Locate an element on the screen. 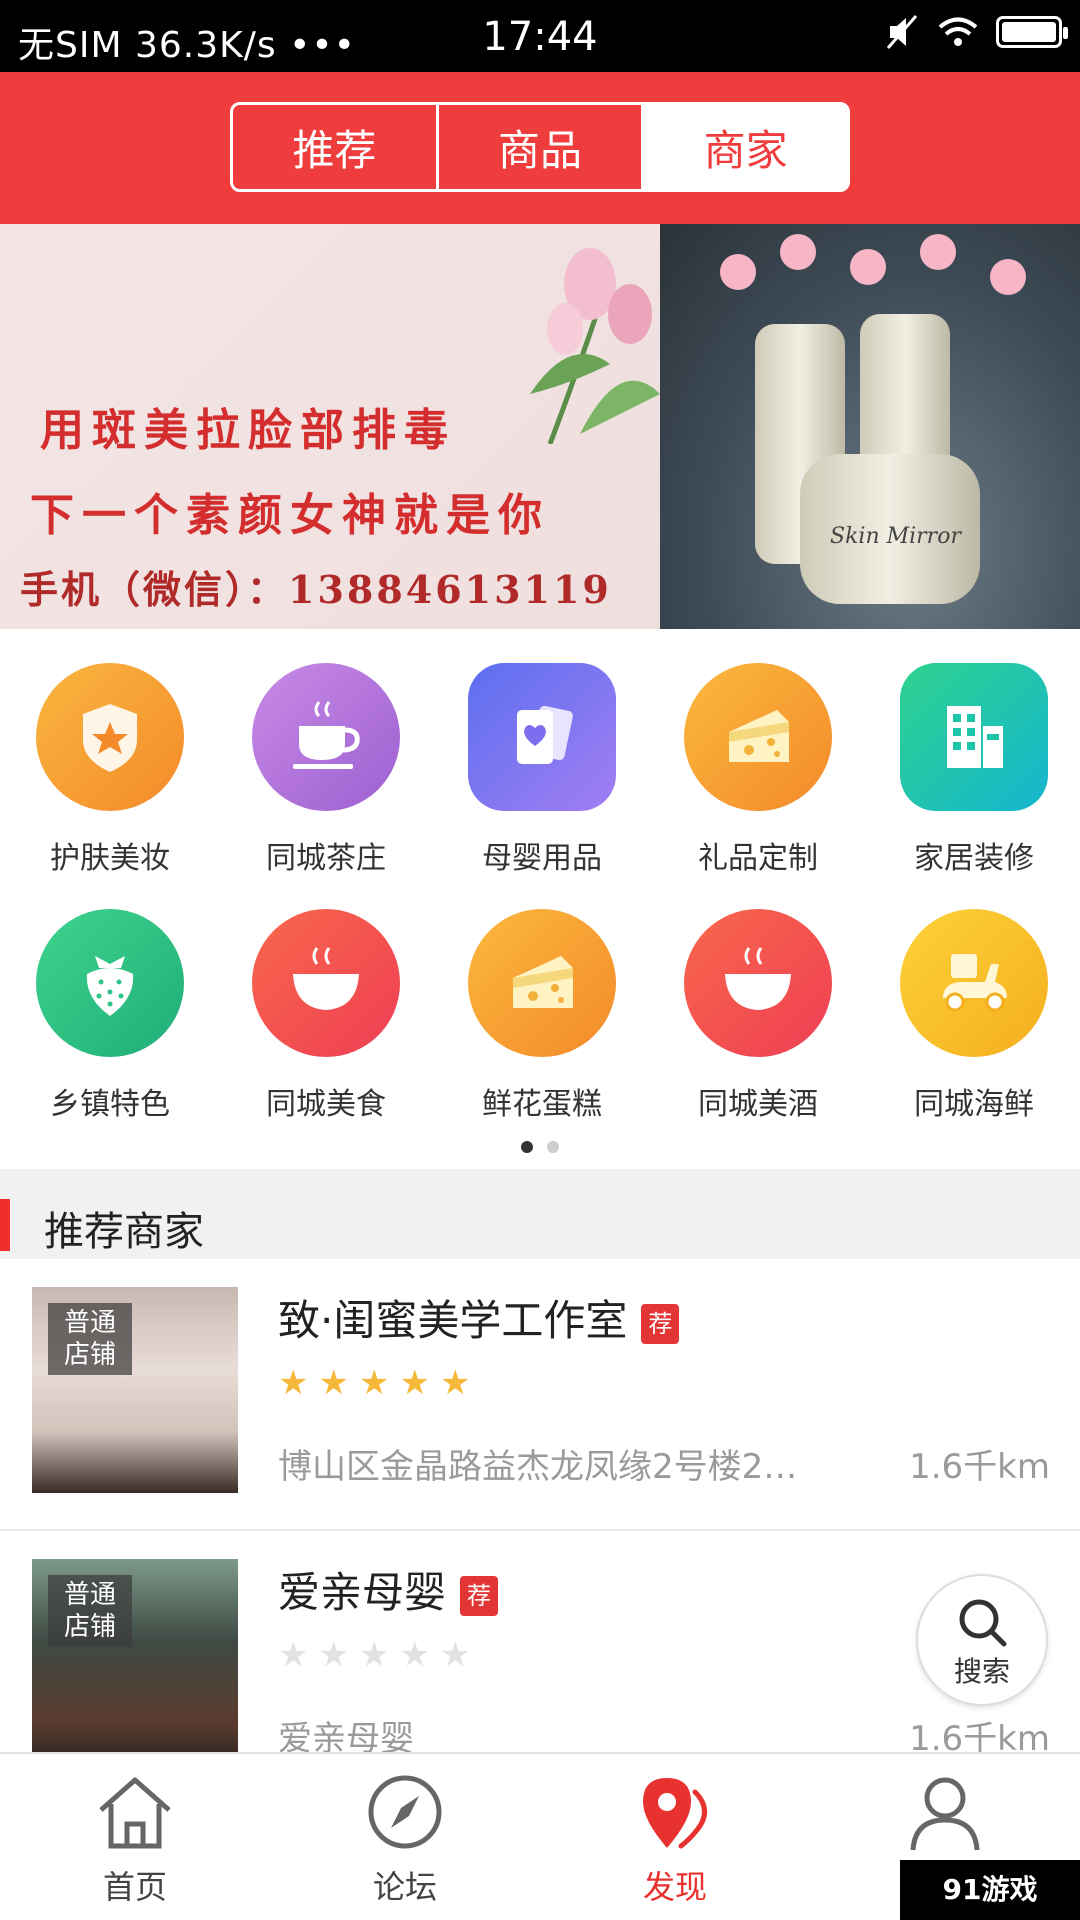 The width and height of the screenshot is (1080, 1920). tab-label: 首页 is located at coordinates (134, 1887).